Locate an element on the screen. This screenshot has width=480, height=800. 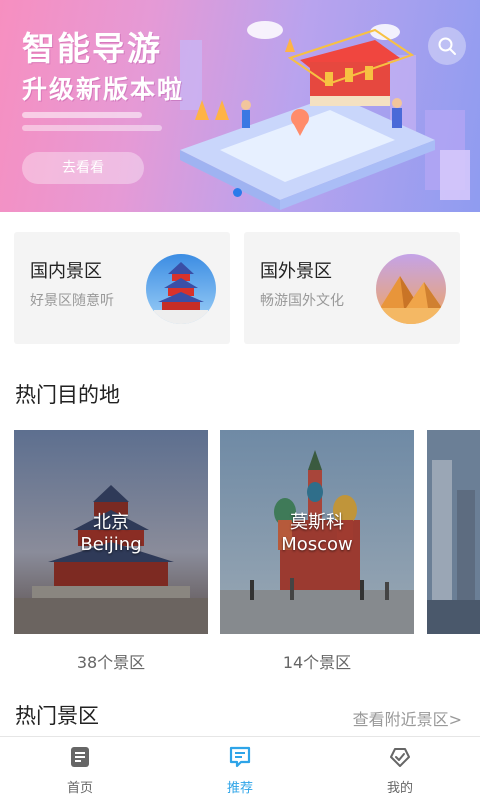
section-title-hot-destinations: 热门目的地 is located at coordinates (67, 395).